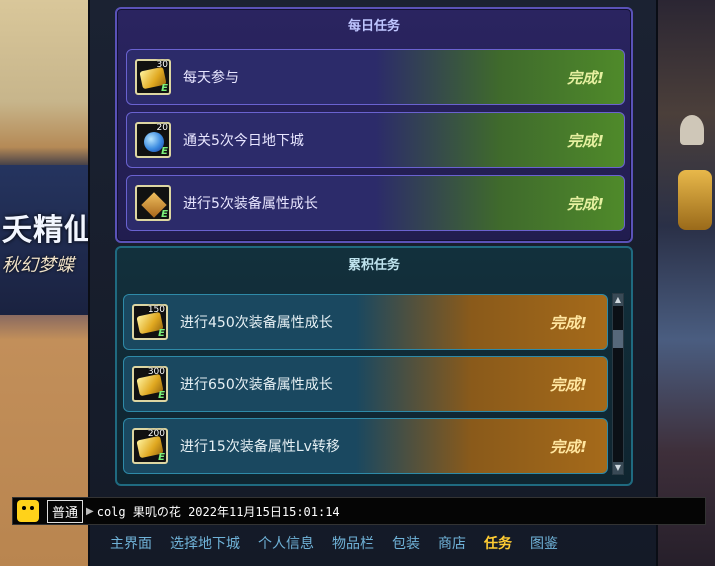 This screenshot has height=566, width=715. What do you see at coordinates (243, 141) in the screenshot?
I see `task-name: 通关5次今日地下城` at bounding box center [243, 141].